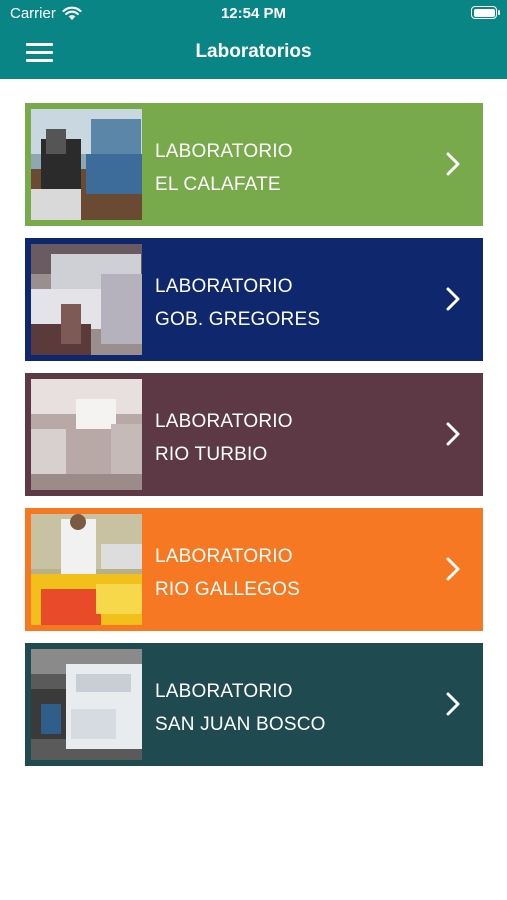 The height and width of the screenshot is (900, 507). I want to click on lab-location: RIO GALLEGOS, so click(227, 589).